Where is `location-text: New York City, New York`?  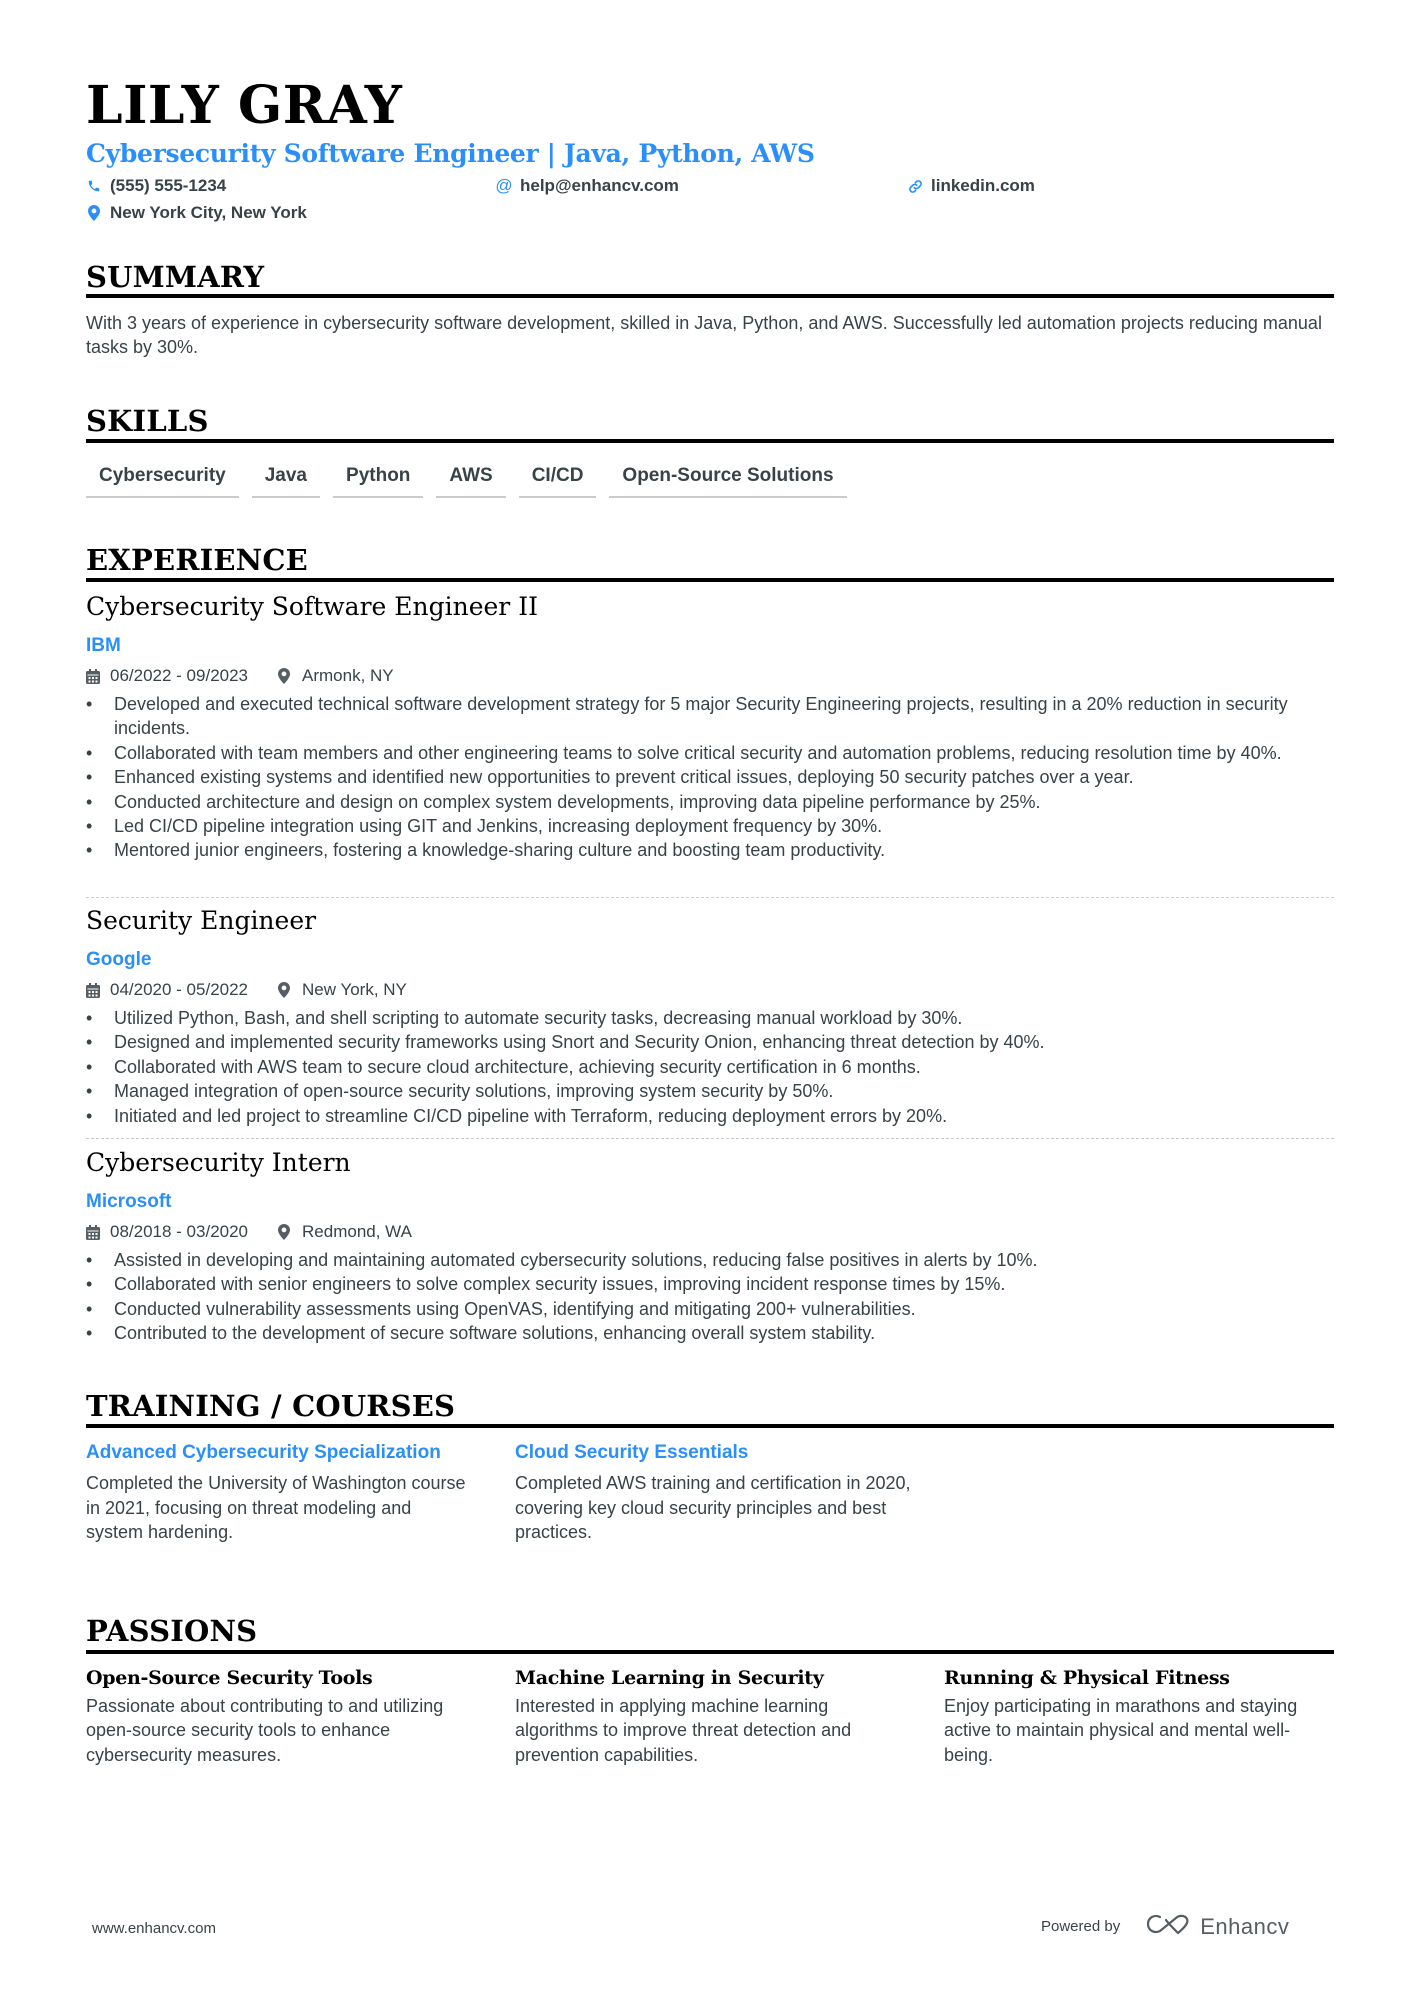
location-text: New York City, New York is located at coordinates (208, 212).